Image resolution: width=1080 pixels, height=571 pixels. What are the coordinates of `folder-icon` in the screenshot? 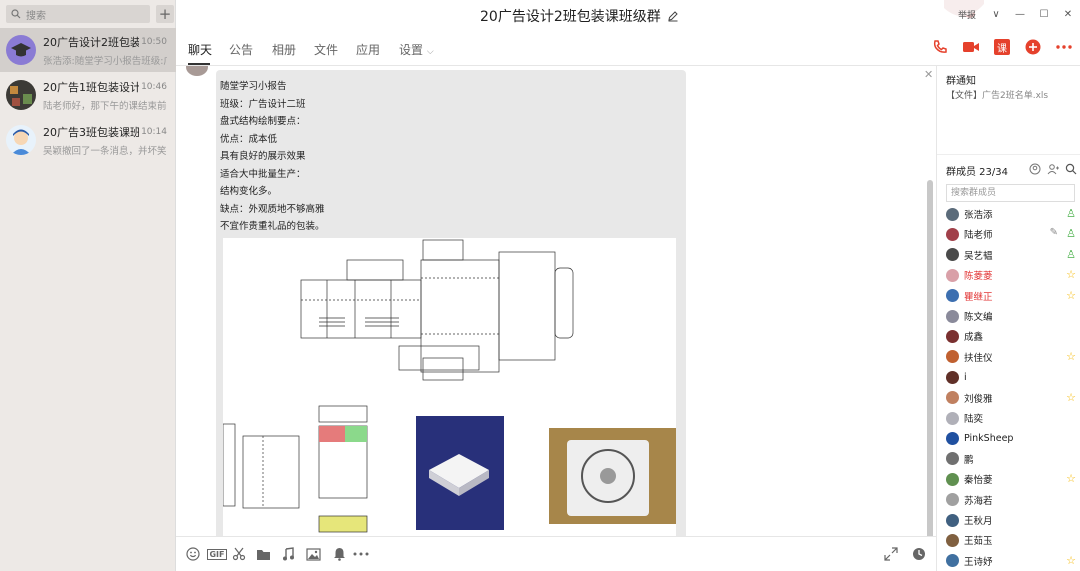 It's located at (263, 554).